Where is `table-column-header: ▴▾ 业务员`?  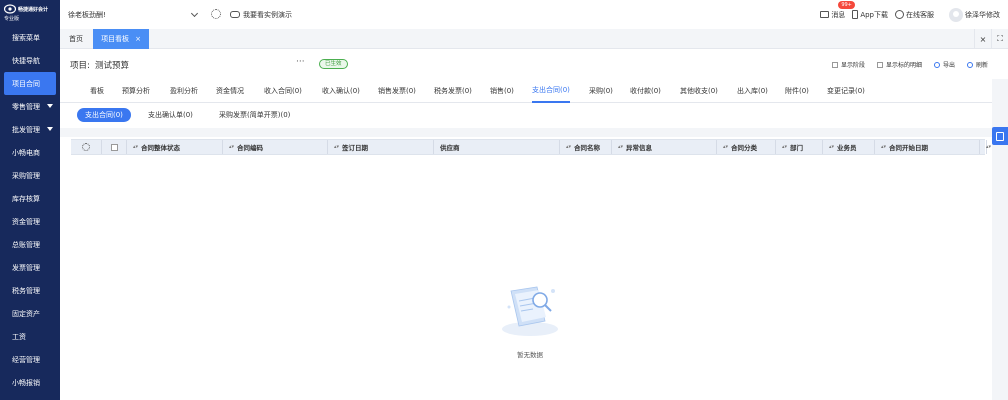
table-column-header: ▴▾ 业务员 is located at coordinates (849, 147).